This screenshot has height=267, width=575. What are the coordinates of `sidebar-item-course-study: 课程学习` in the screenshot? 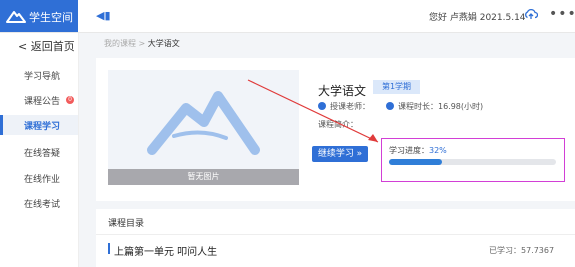 It's located at (39, 125).